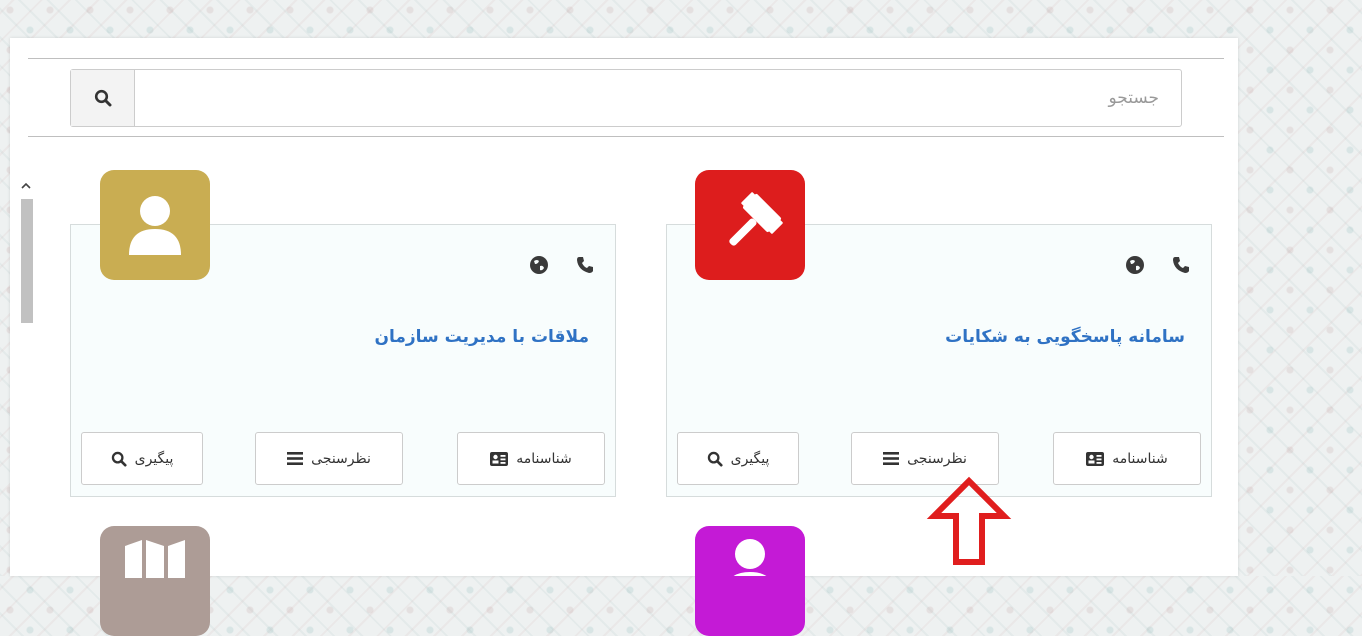  I want to click on map-icon, so click(155, 559).